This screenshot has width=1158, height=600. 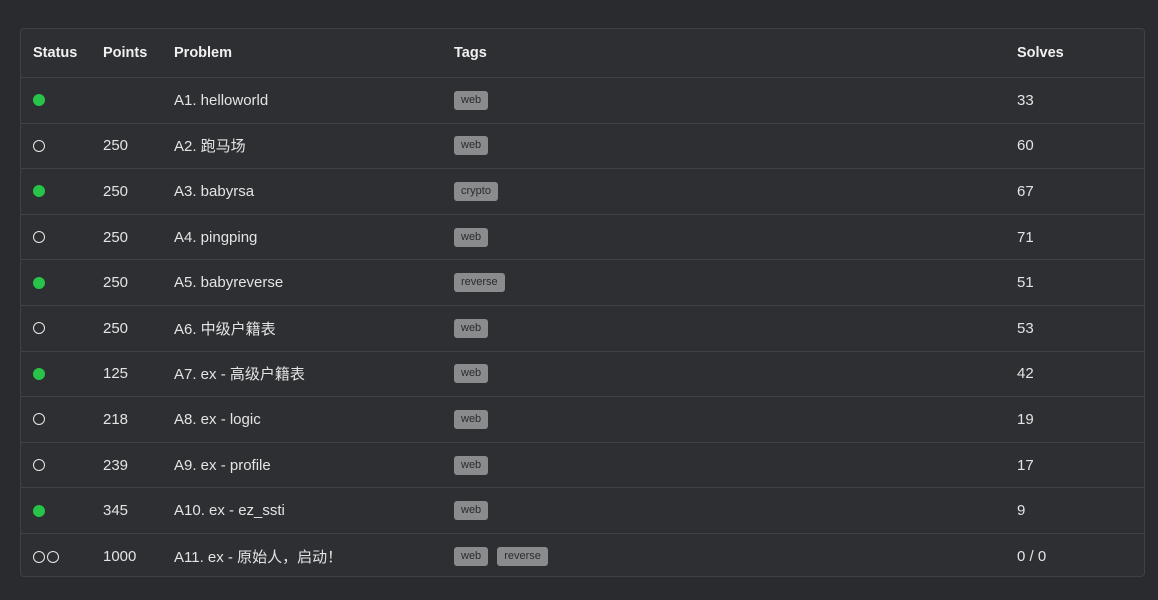 What do you see at coordinates (258, 557) in the screenshot?
I see `problem-link: A11. ex - 原始人，启动！` at bounding box center [258, 557].